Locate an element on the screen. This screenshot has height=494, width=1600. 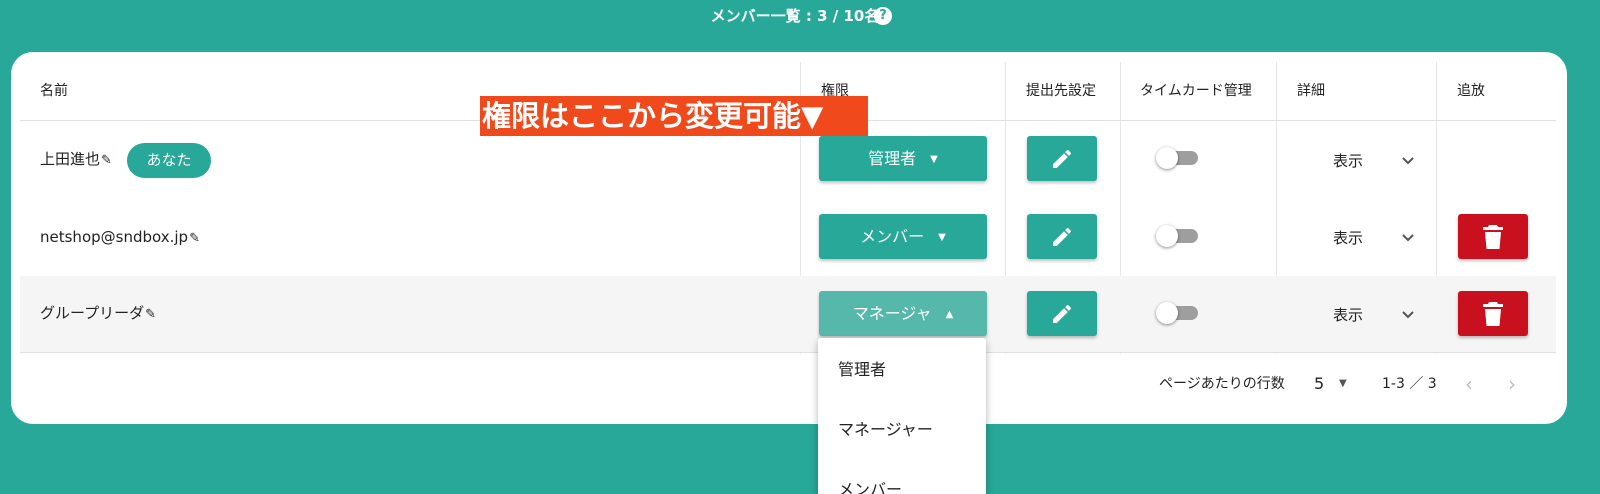
rows-per-page-label: ページあたりの行数 is located at coordinates (1222, 384).